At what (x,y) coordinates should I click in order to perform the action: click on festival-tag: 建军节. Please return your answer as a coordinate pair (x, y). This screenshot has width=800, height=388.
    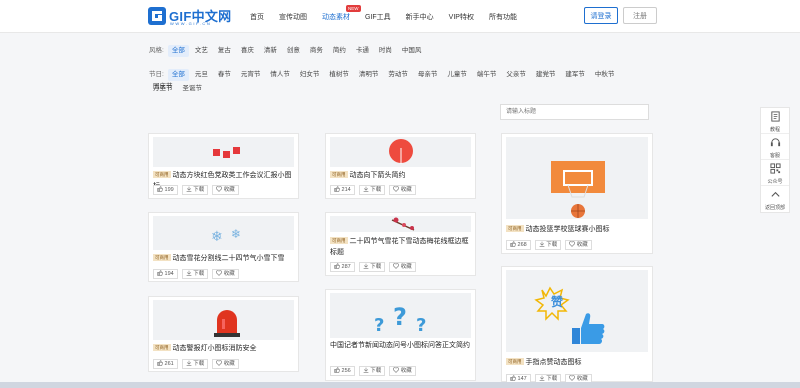
    Looking at the image, I should click on (575, 75).